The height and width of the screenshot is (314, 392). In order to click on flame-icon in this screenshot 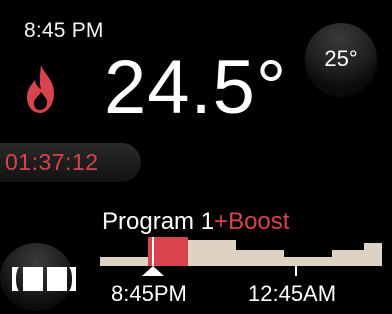, I will do `click(41, 89)`.